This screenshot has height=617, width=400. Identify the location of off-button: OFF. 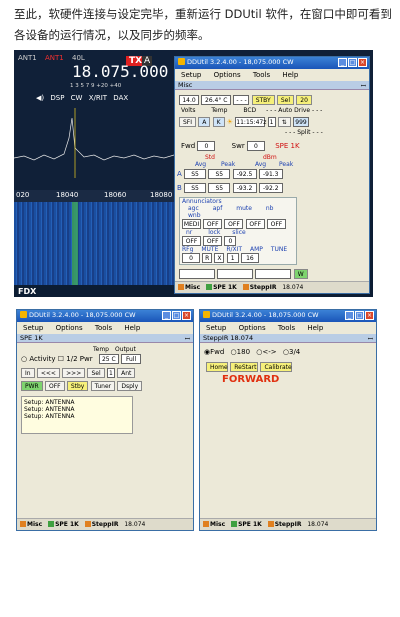
(54, 386).